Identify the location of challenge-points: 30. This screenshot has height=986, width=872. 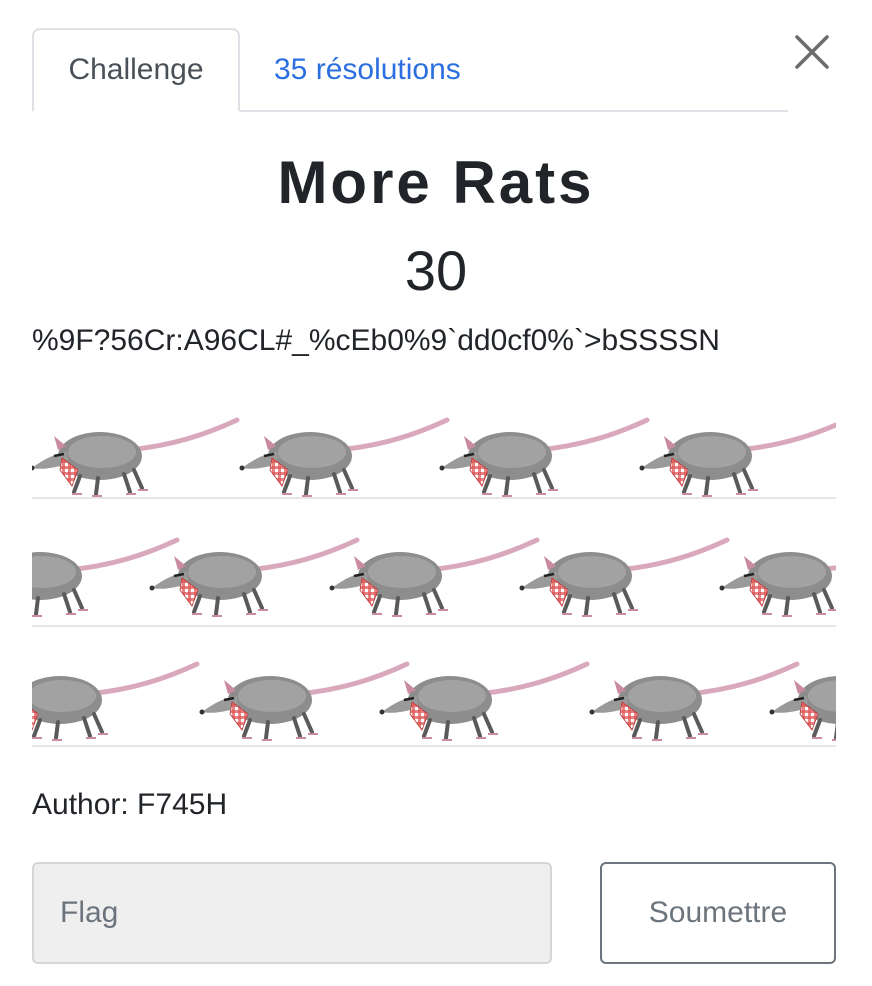
(436, 270).